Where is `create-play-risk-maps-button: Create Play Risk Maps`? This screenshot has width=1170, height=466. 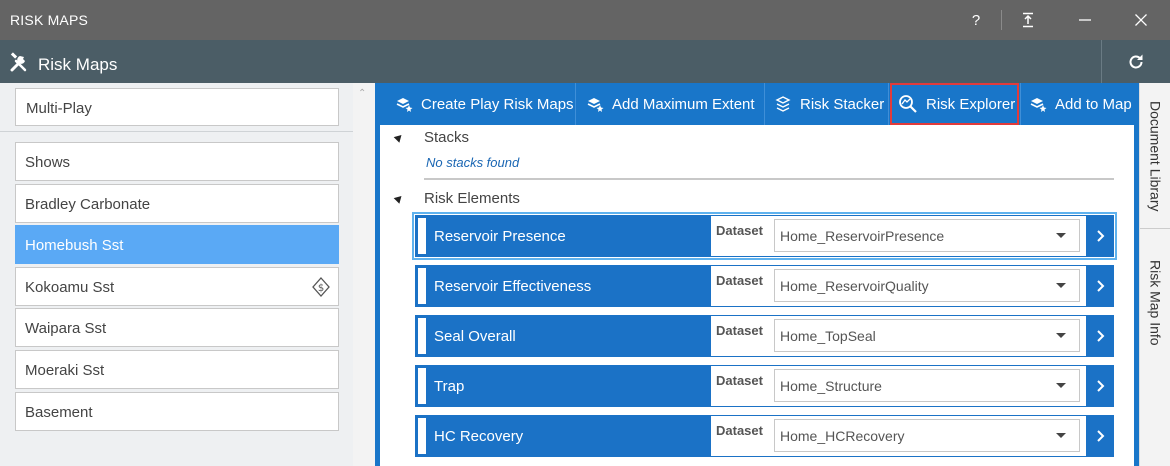 create-play-risk-maps-button: Create Play Risk Maps is located at coordinates (484, 104).